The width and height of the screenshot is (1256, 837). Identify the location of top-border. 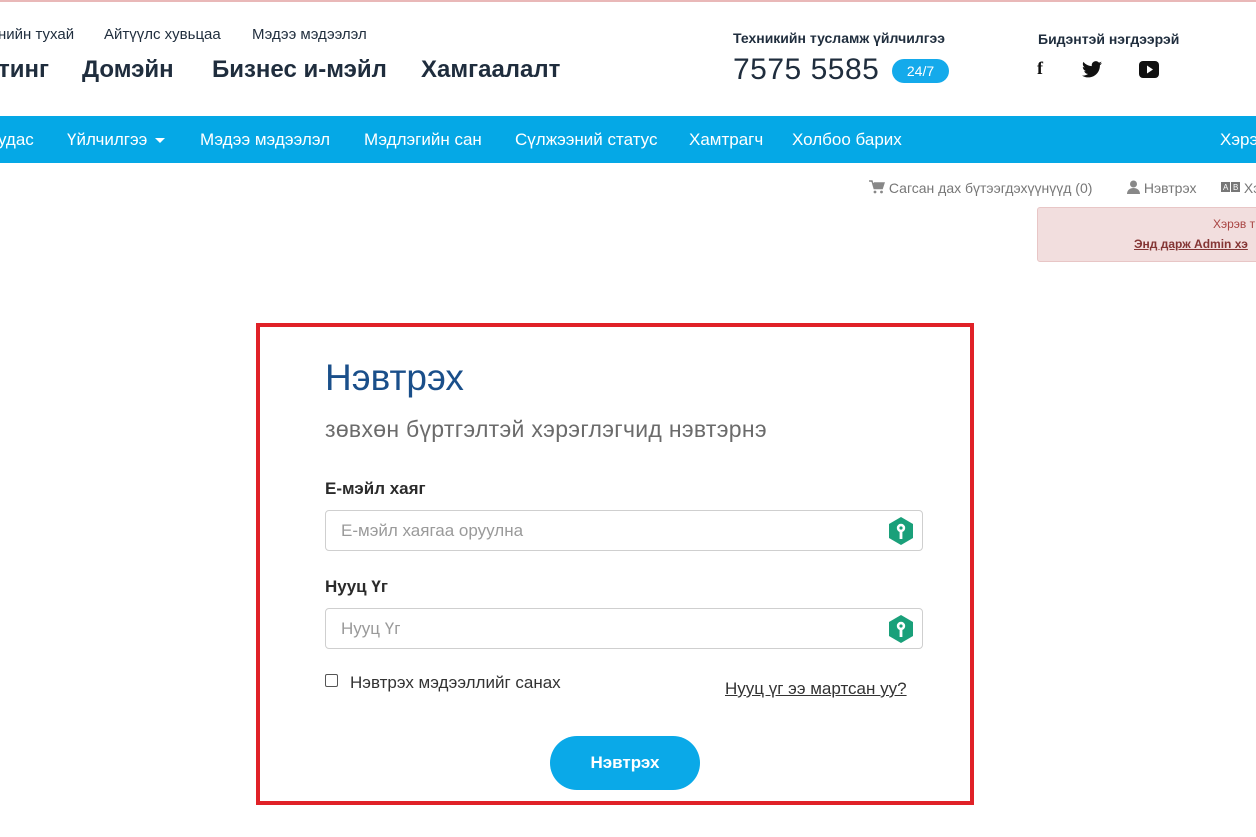
(628, 1).